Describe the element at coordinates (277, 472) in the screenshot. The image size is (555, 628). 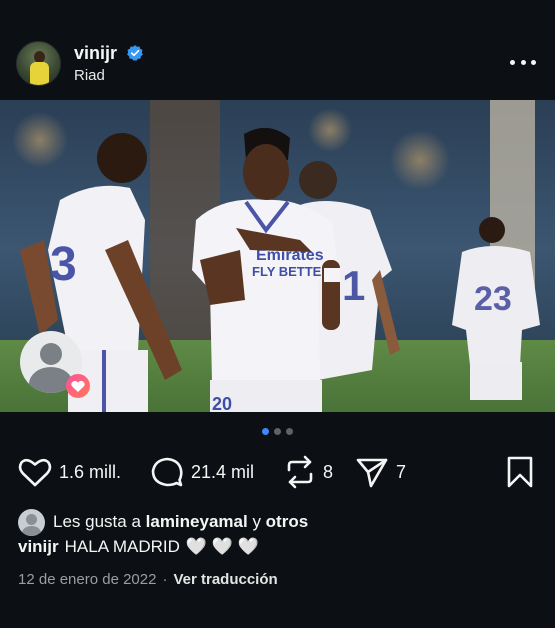
I see `action-bar: 1.6 mill. 21.4 mil 8 7` at that location.